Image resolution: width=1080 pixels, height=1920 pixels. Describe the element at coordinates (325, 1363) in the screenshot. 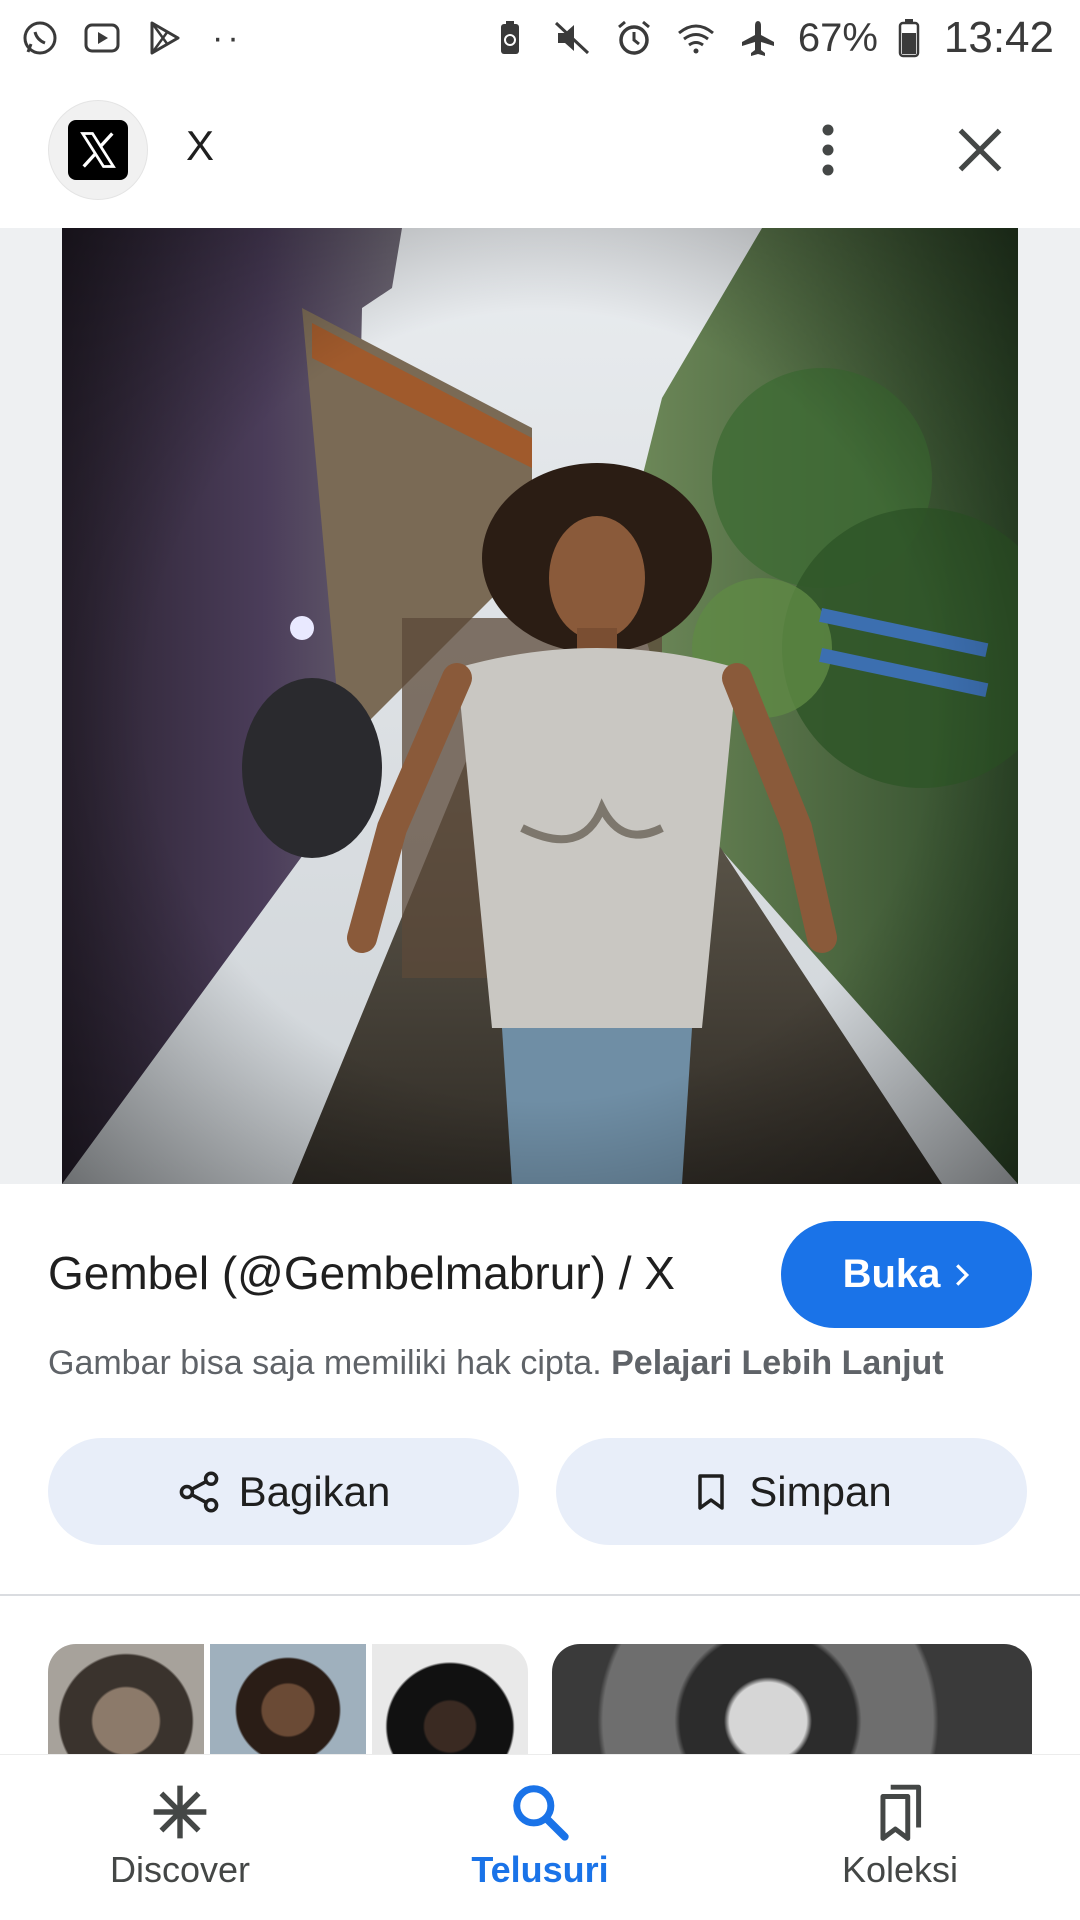

I see `copyright-text: Gambar bisa saja memiliki hak cipta.` at that location.